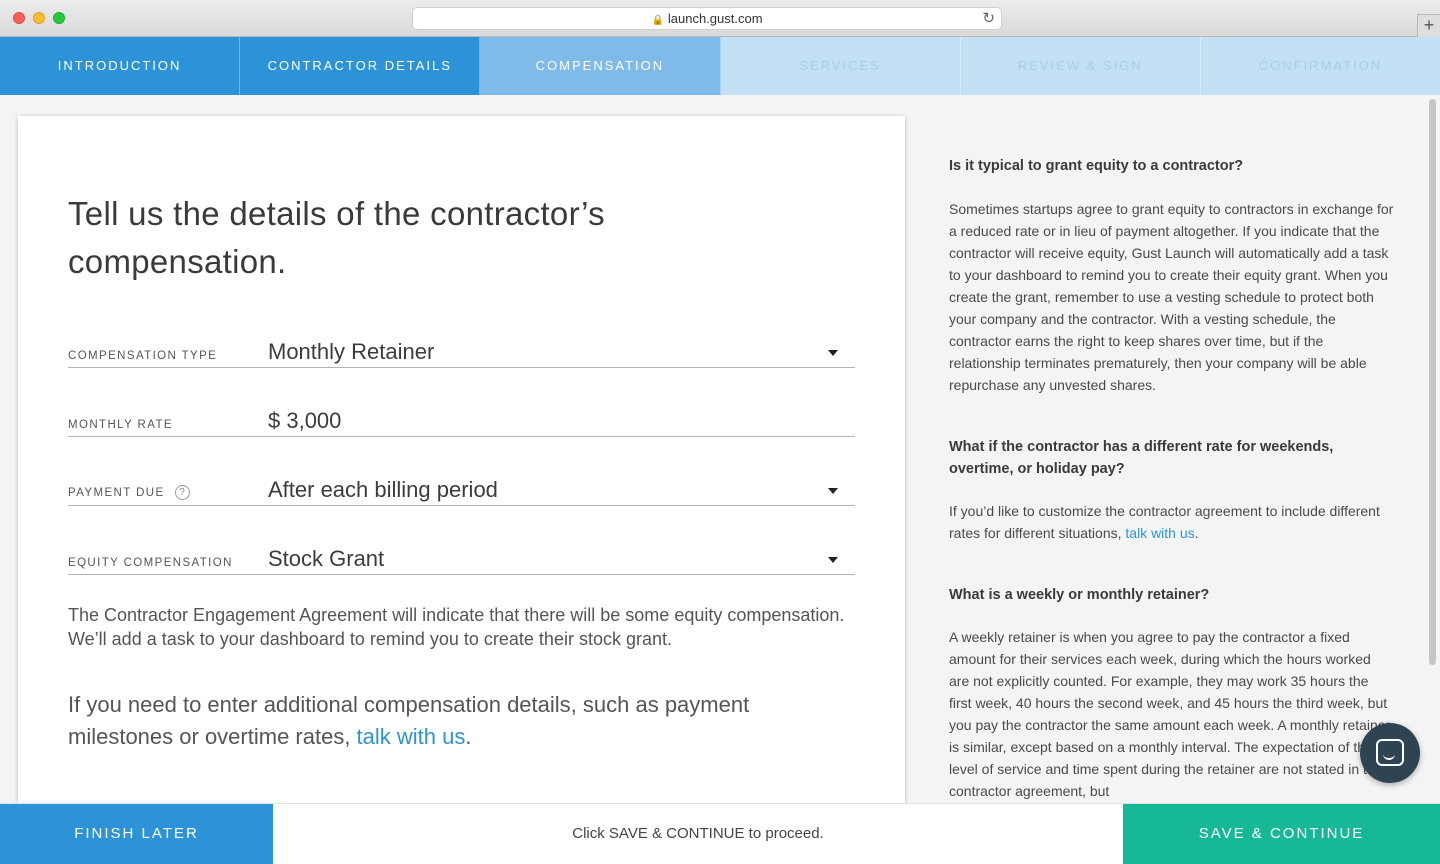  I want to click on browser-toolbar: 🔒 launch.gust.com ↻ +, so click(720, 18).